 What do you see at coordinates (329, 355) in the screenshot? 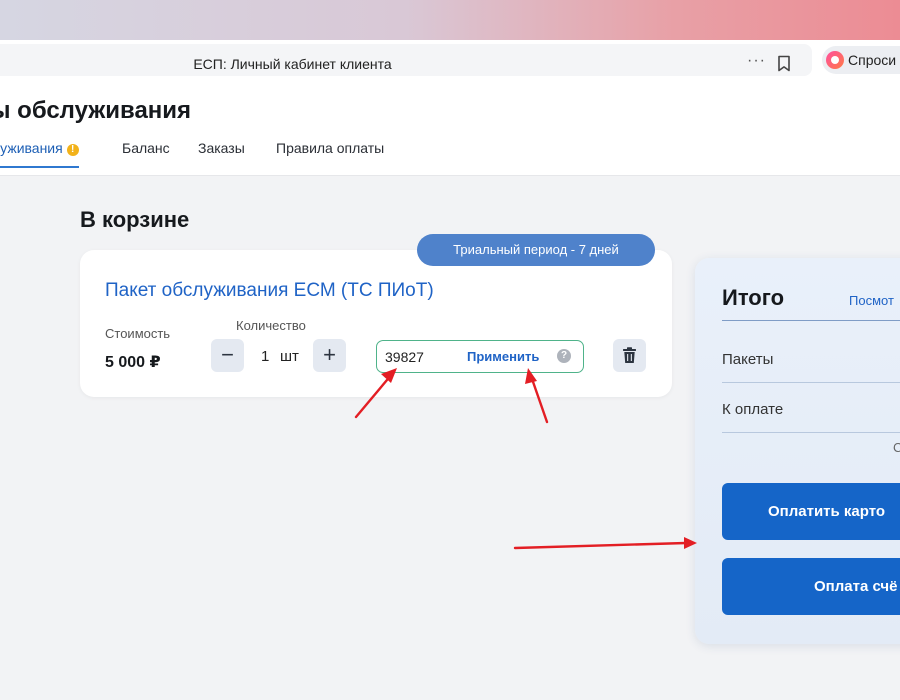
I see `quantity-increase-button: +` at bounding box center [329, 355].